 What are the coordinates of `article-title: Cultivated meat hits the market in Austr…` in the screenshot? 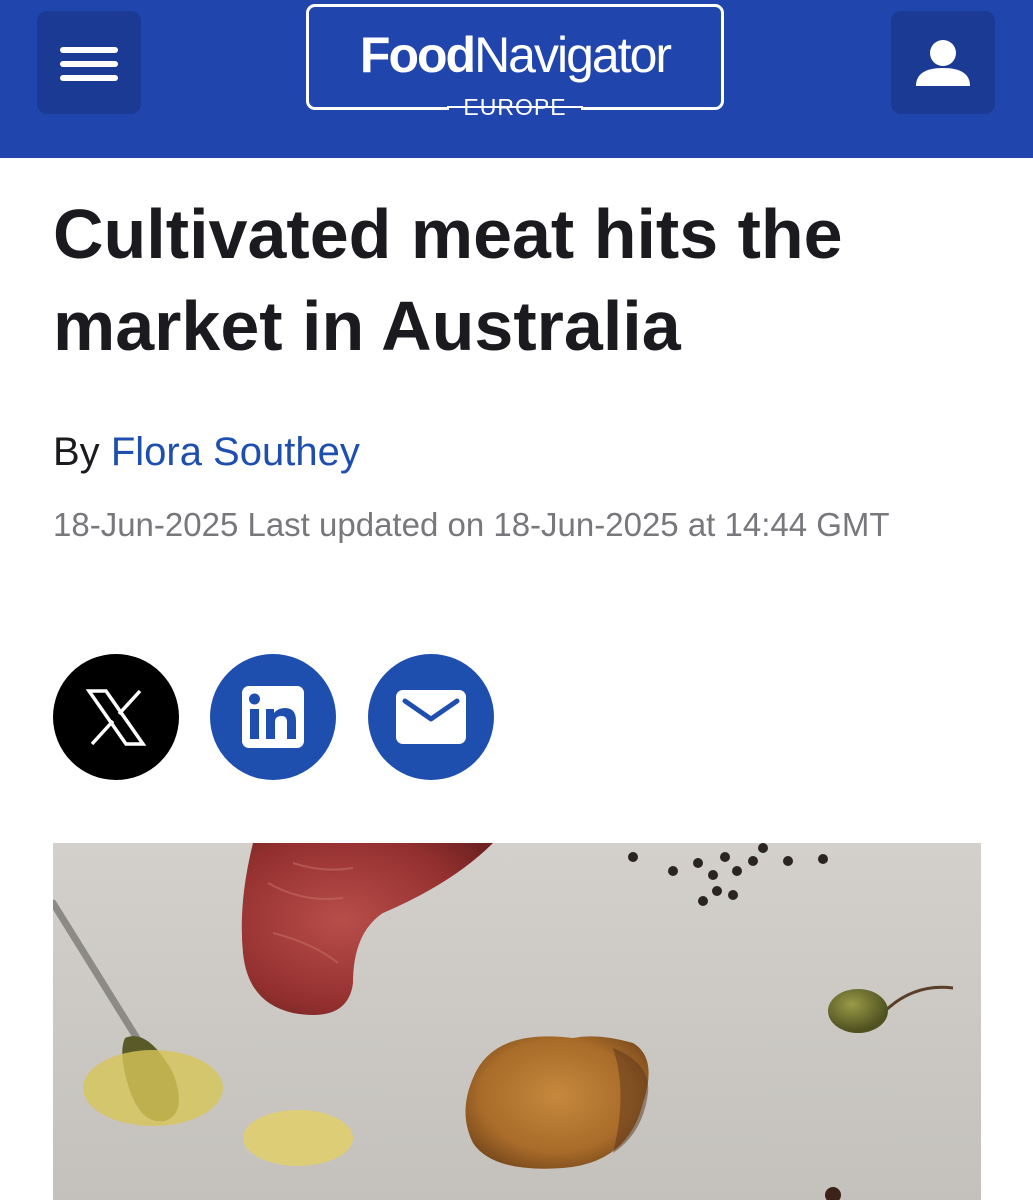 It's located at (448, 280).